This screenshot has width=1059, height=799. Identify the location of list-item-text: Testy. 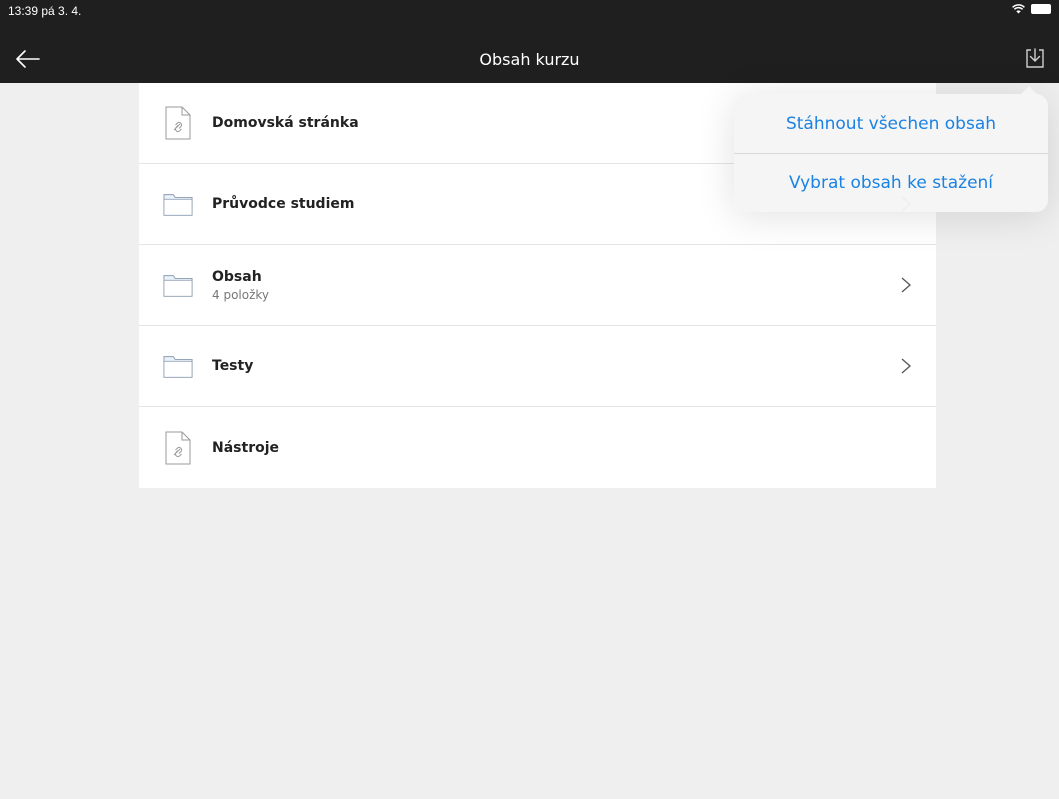
(232, 366).